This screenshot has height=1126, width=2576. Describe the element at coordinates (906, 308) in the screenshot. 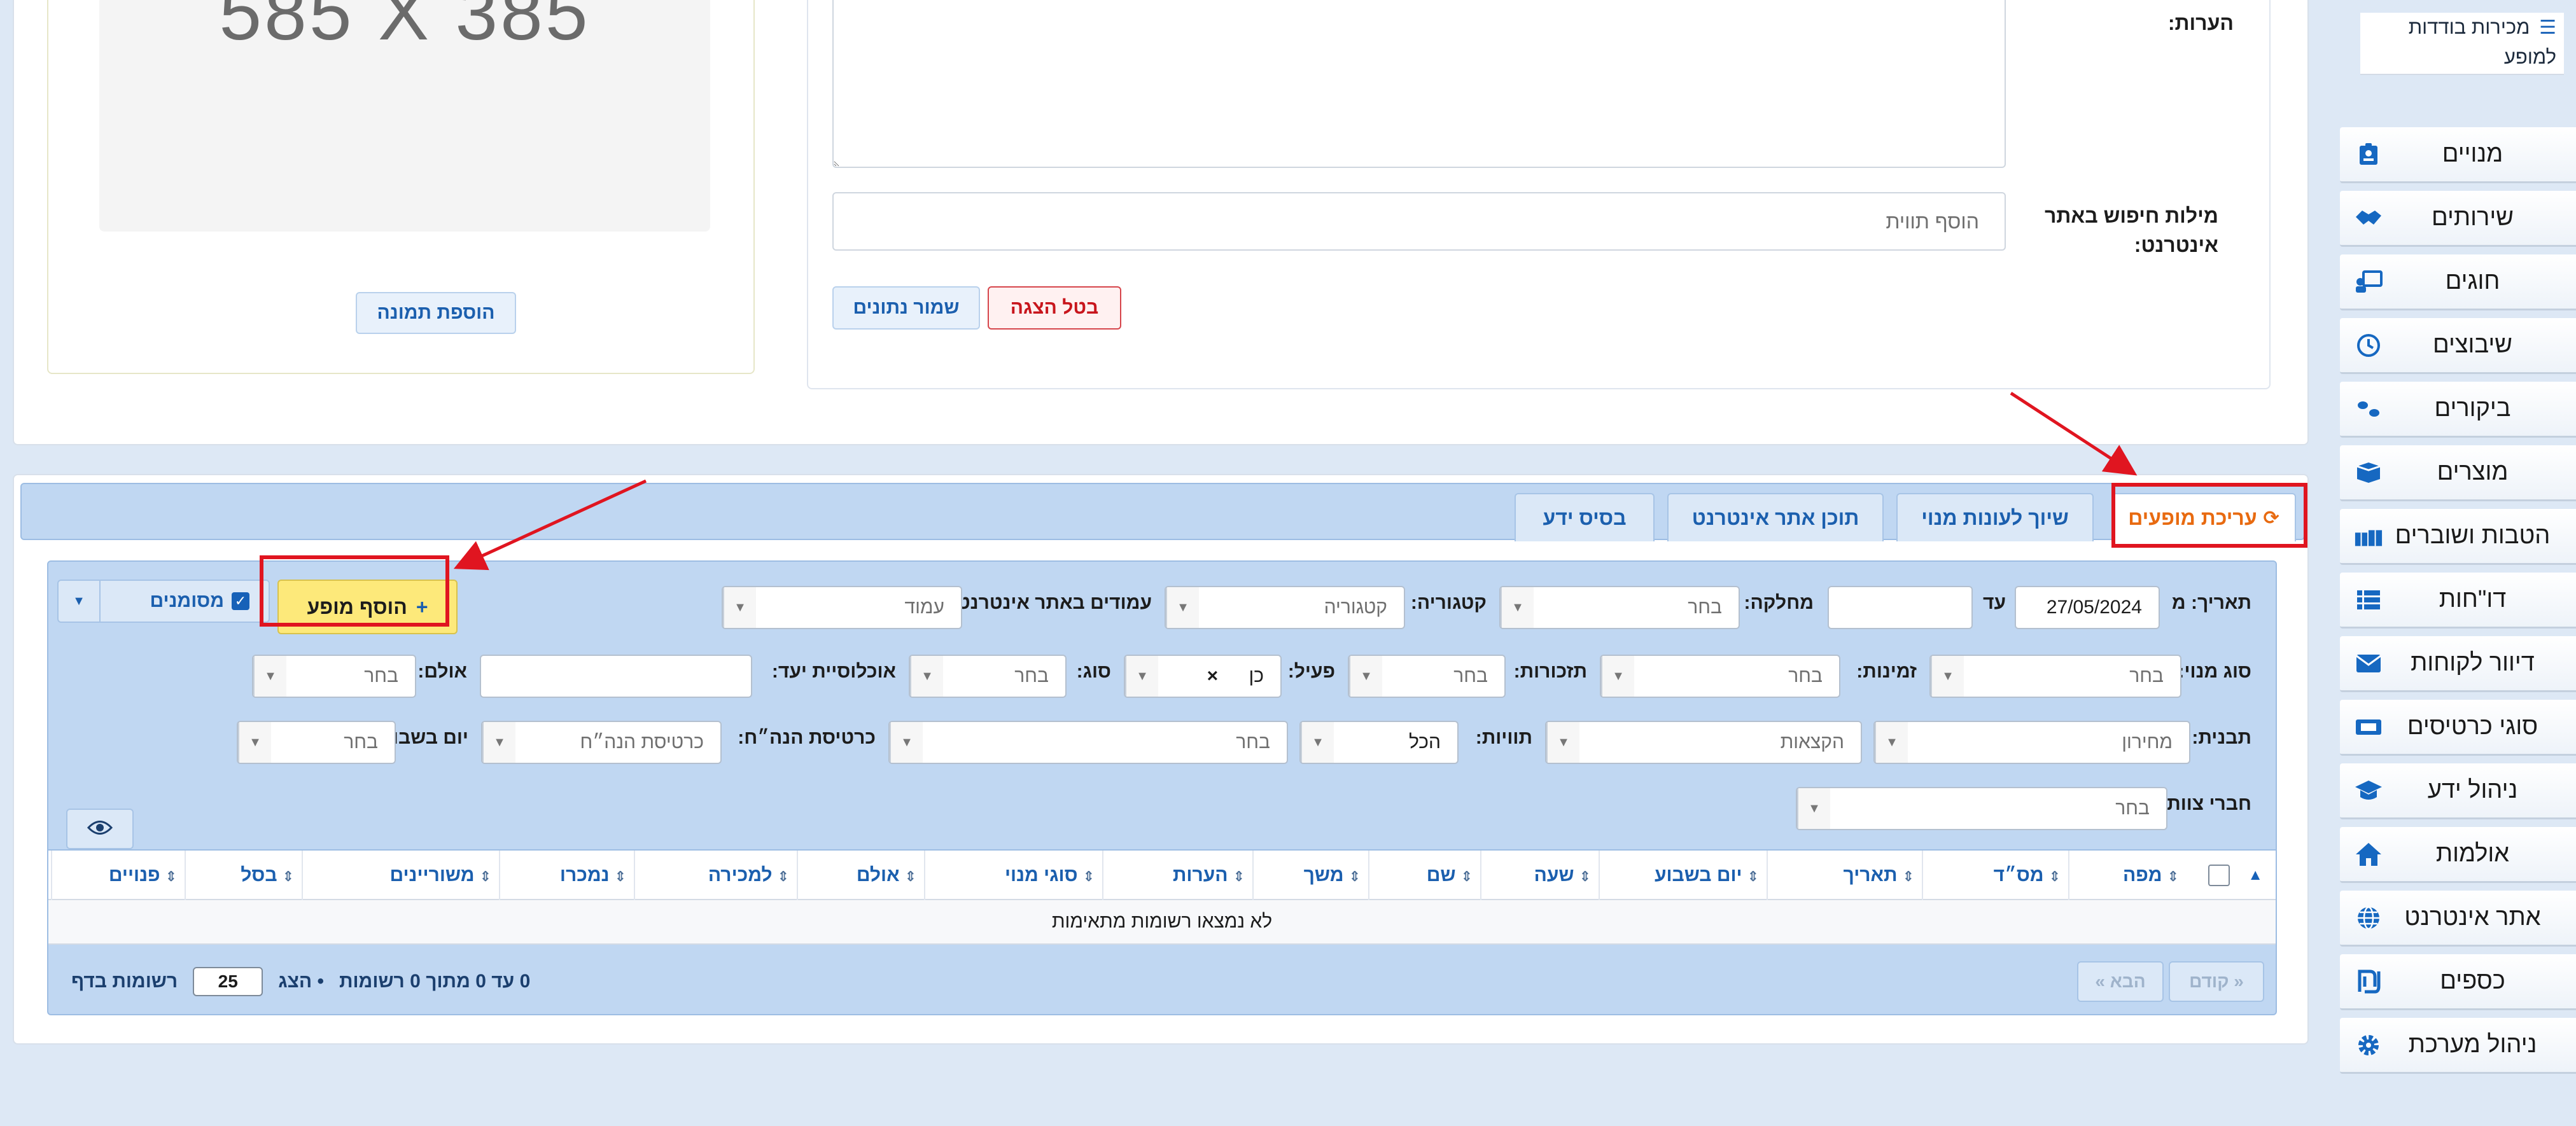

I see `save-button: שמור נתונים` at that location.